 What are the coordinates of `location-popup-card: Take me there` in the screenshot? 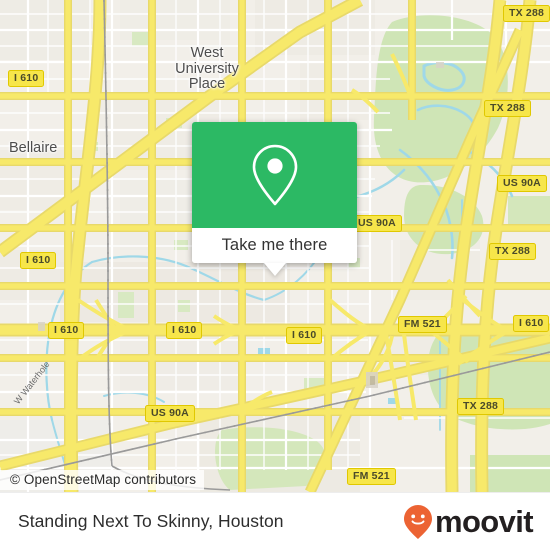 It's located at (274, 199).